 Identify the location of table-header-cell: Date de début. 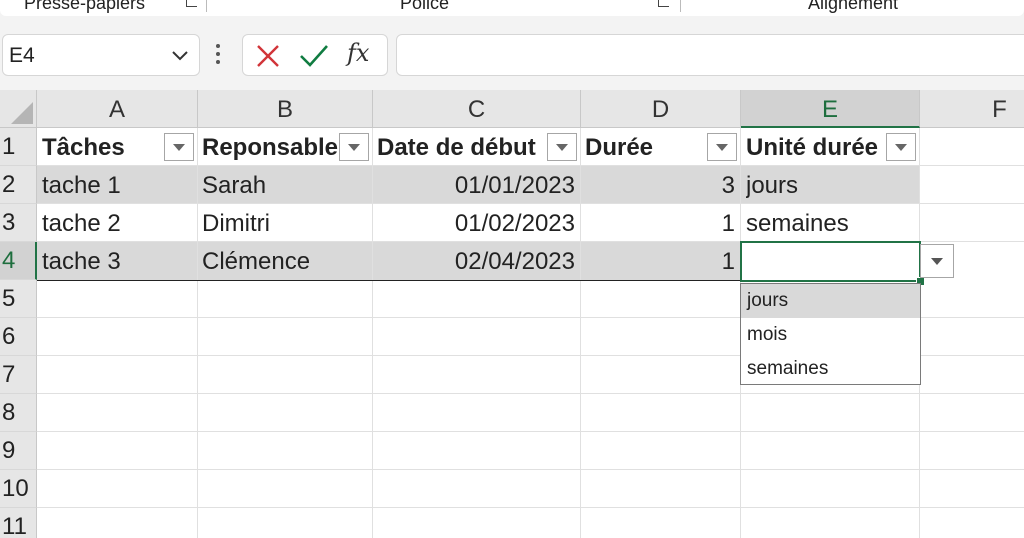
(463, 147).